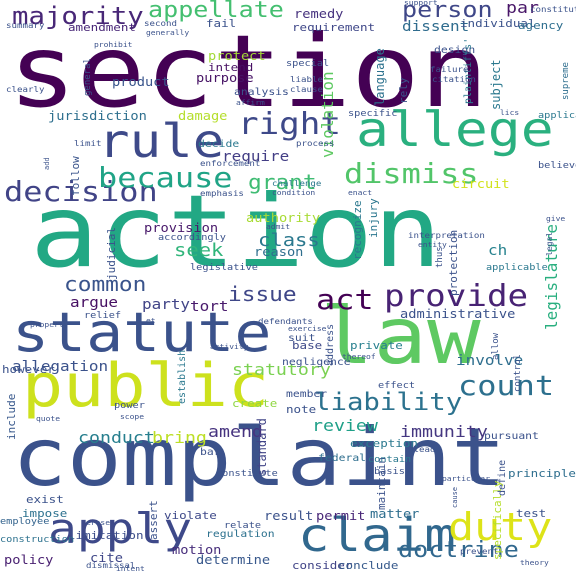 The height and width of the screenshot is (576, 576). What do you see at coordinates (165, 177) in the screenshot?
I see `word-because: because` at bounding box center [165, 177].